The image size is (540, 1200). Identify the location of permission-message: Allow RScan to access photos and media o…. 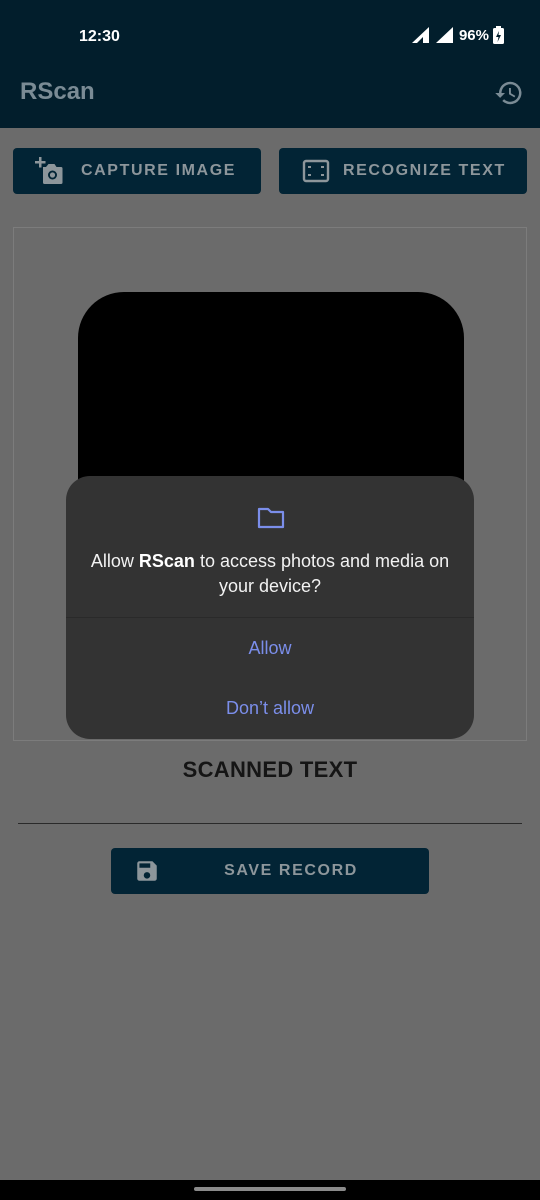
(270, 574).